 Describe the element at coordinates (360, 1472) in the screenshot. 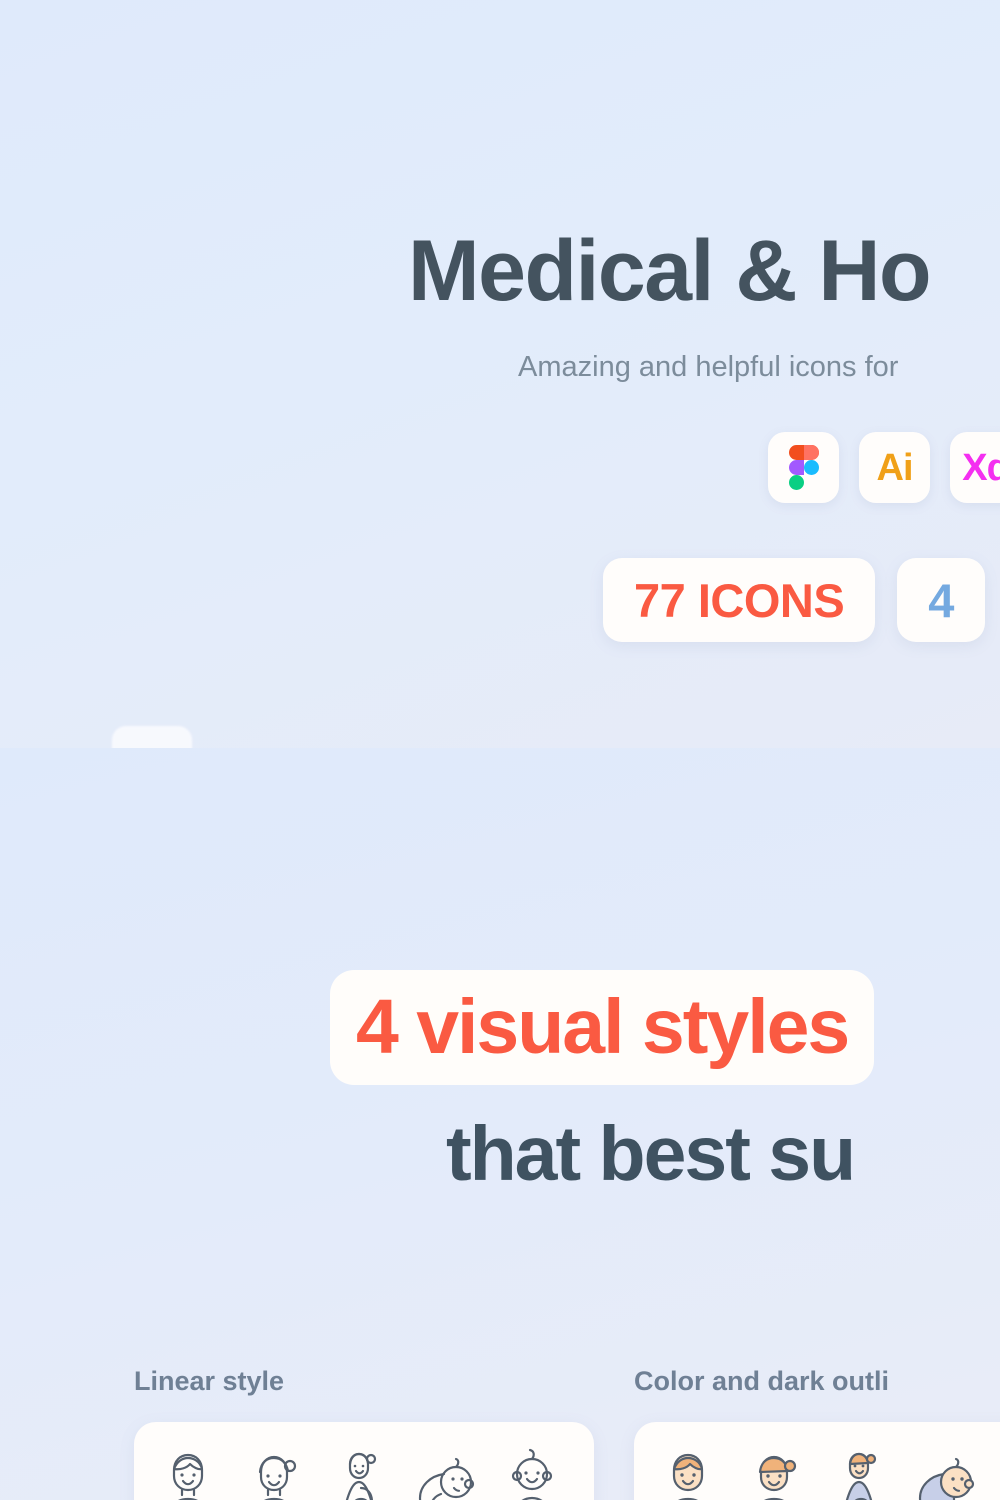

I see `pregnant-woman-icon-linear` at that location.